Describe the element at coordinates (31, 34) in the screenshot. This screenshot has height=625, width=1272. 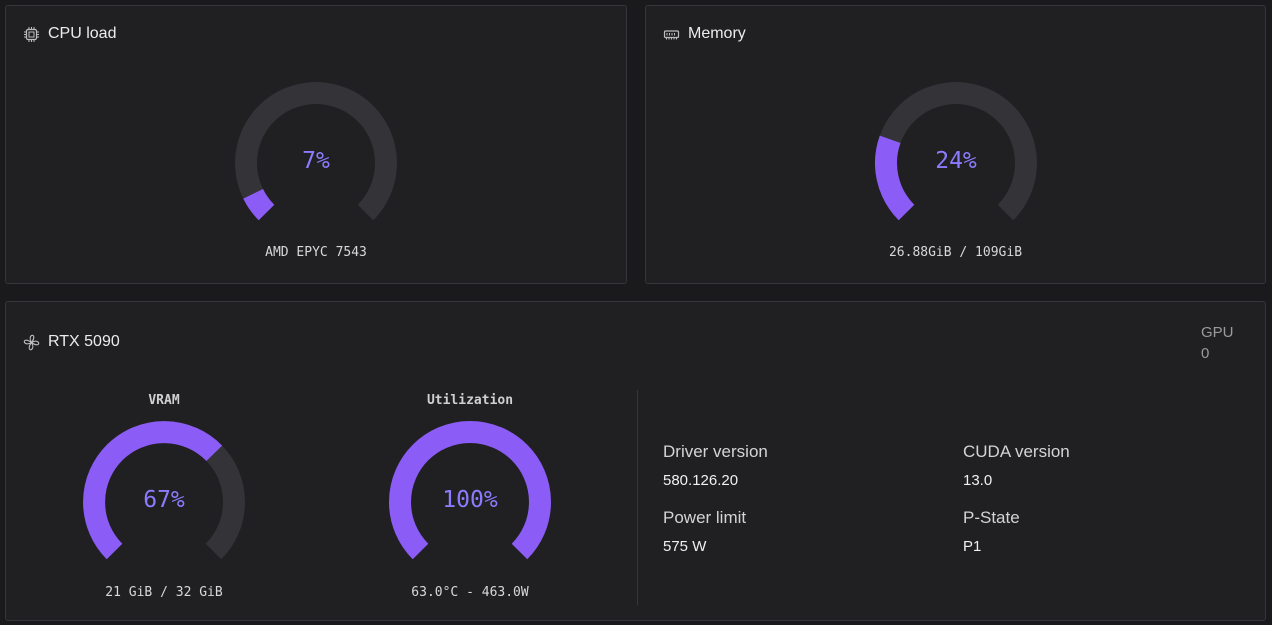
I see `cpu-chip-icon` at that location.